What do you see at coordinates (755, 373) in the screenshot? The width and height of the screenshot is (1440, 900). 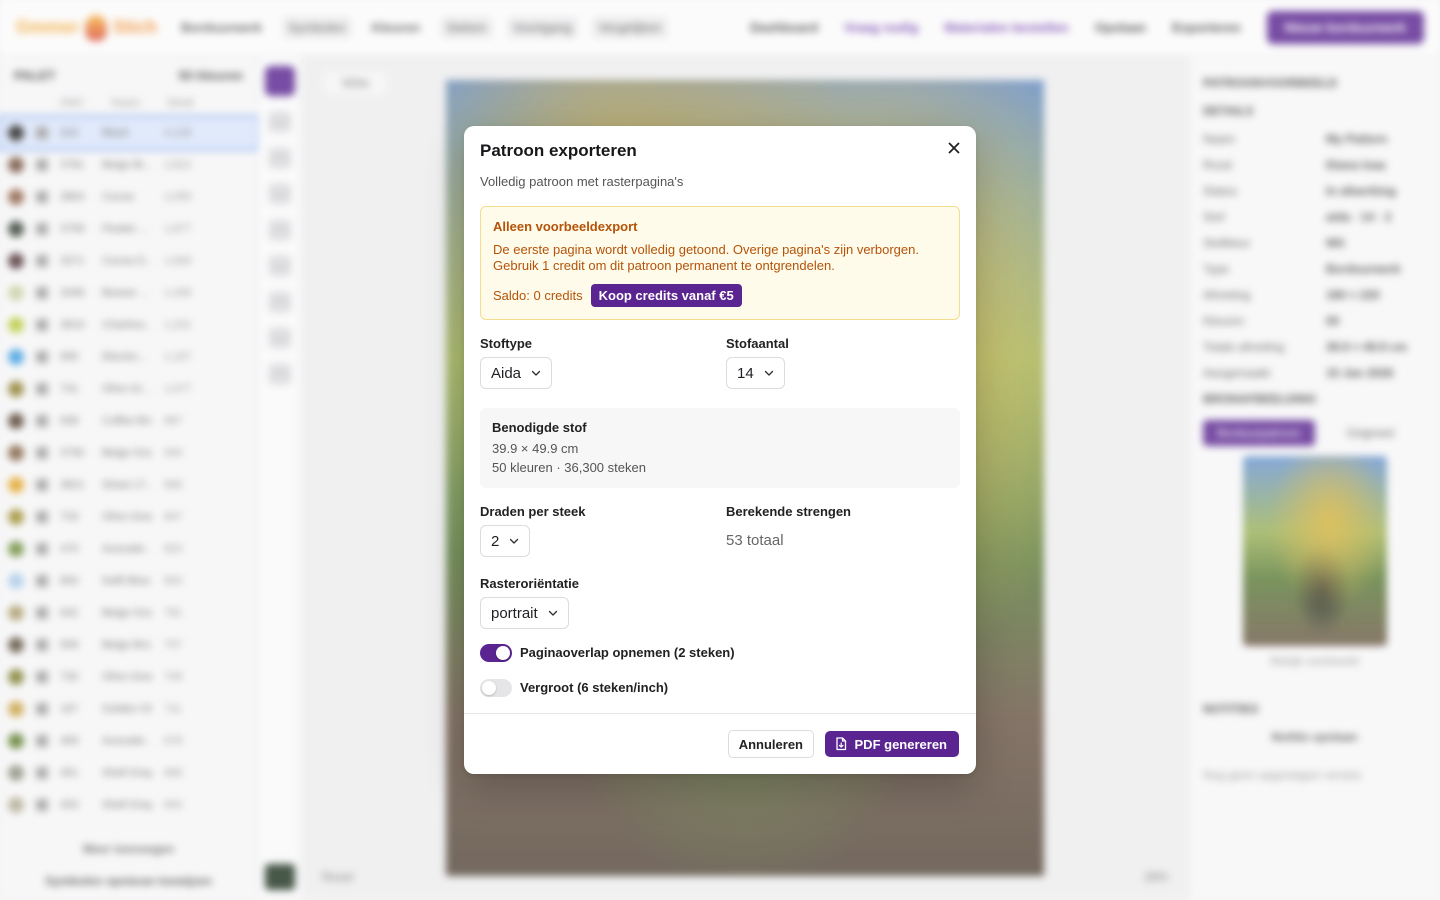 I see `fabric-count-select: 14` at bounding box center [755, 373].